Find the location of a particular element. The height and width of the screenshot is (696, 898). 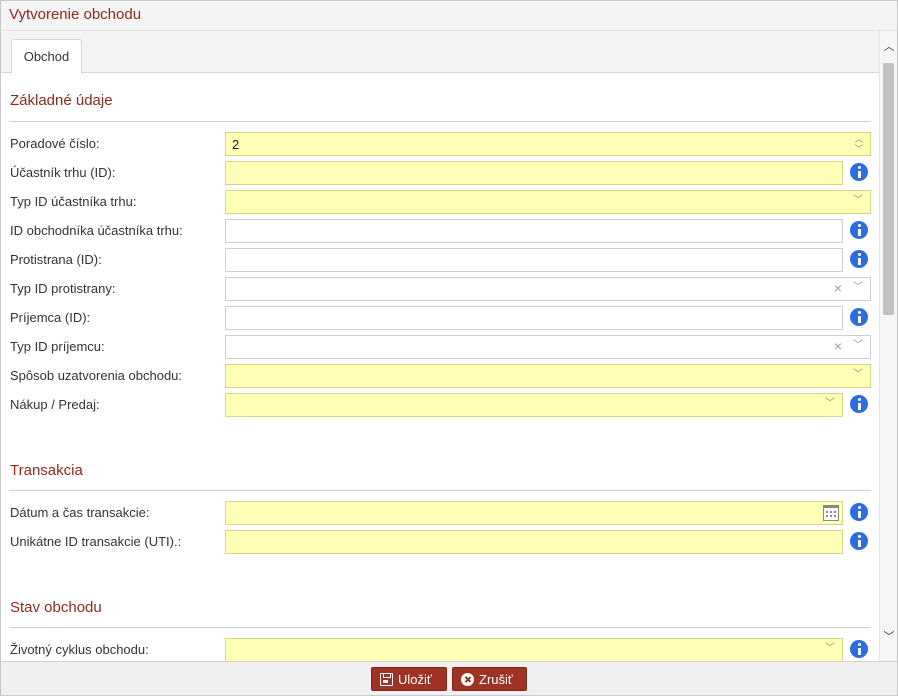

section-title-basic: Základné údaje is located at coordinates (61, 100).